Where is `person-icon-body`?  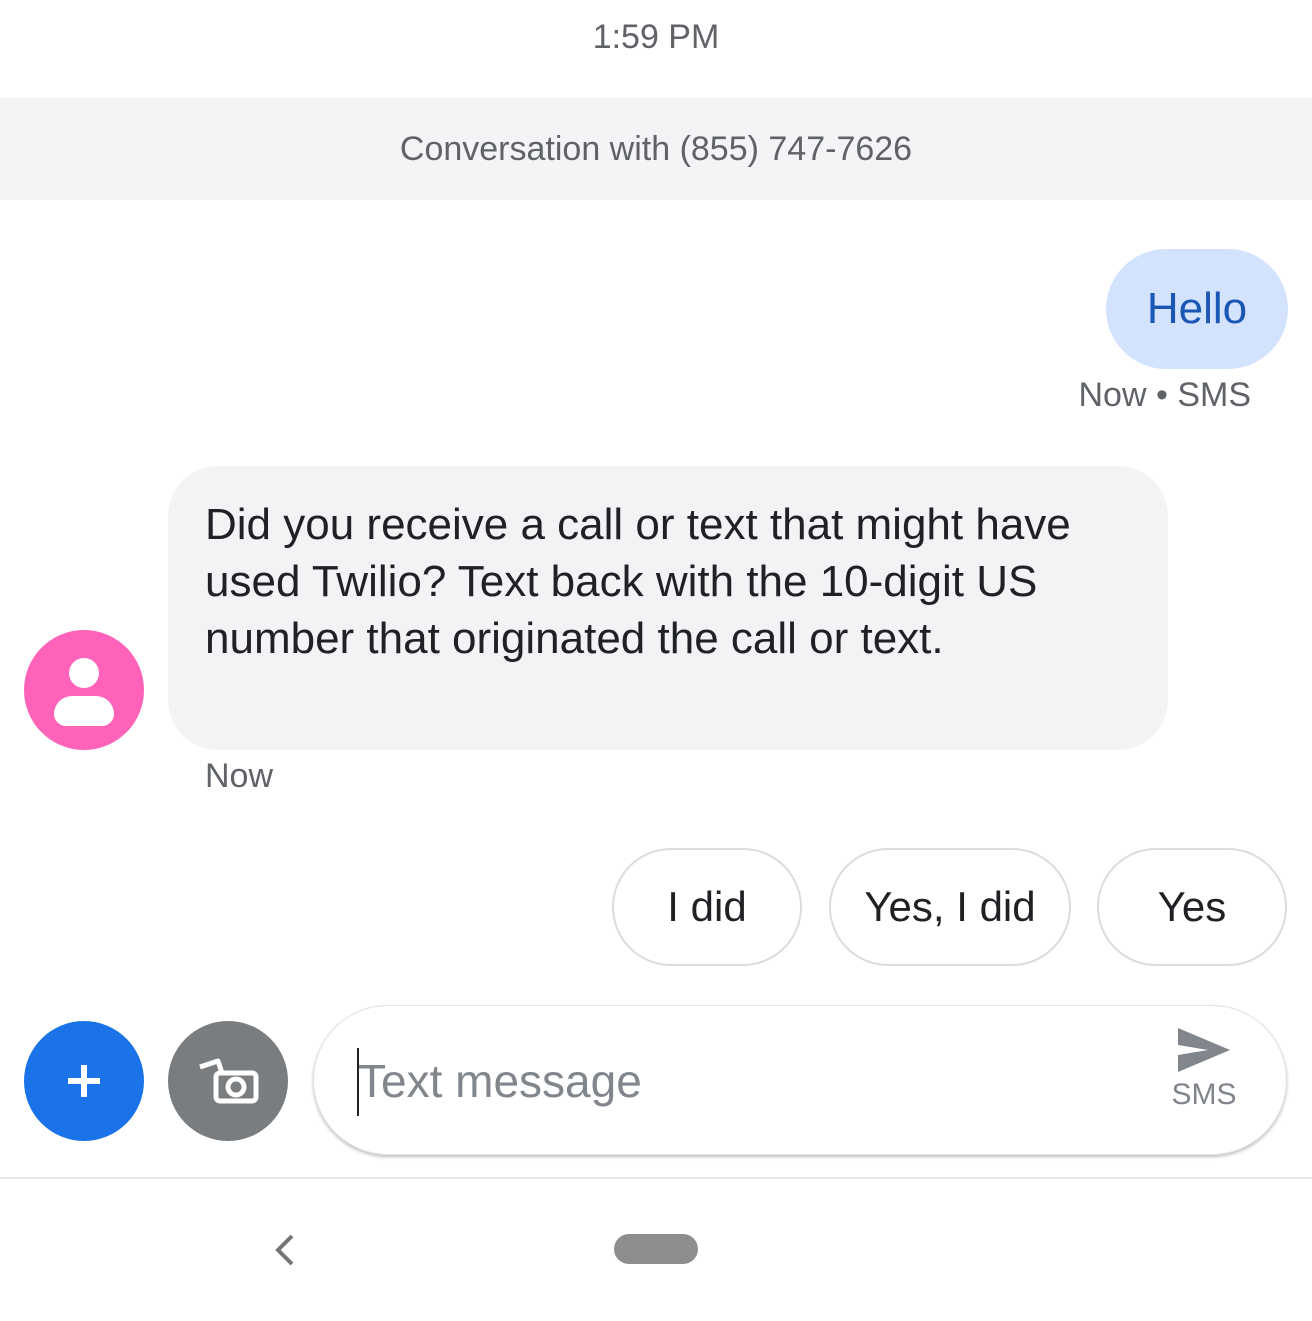
person-icon-body is located at coordinates (84, 711).